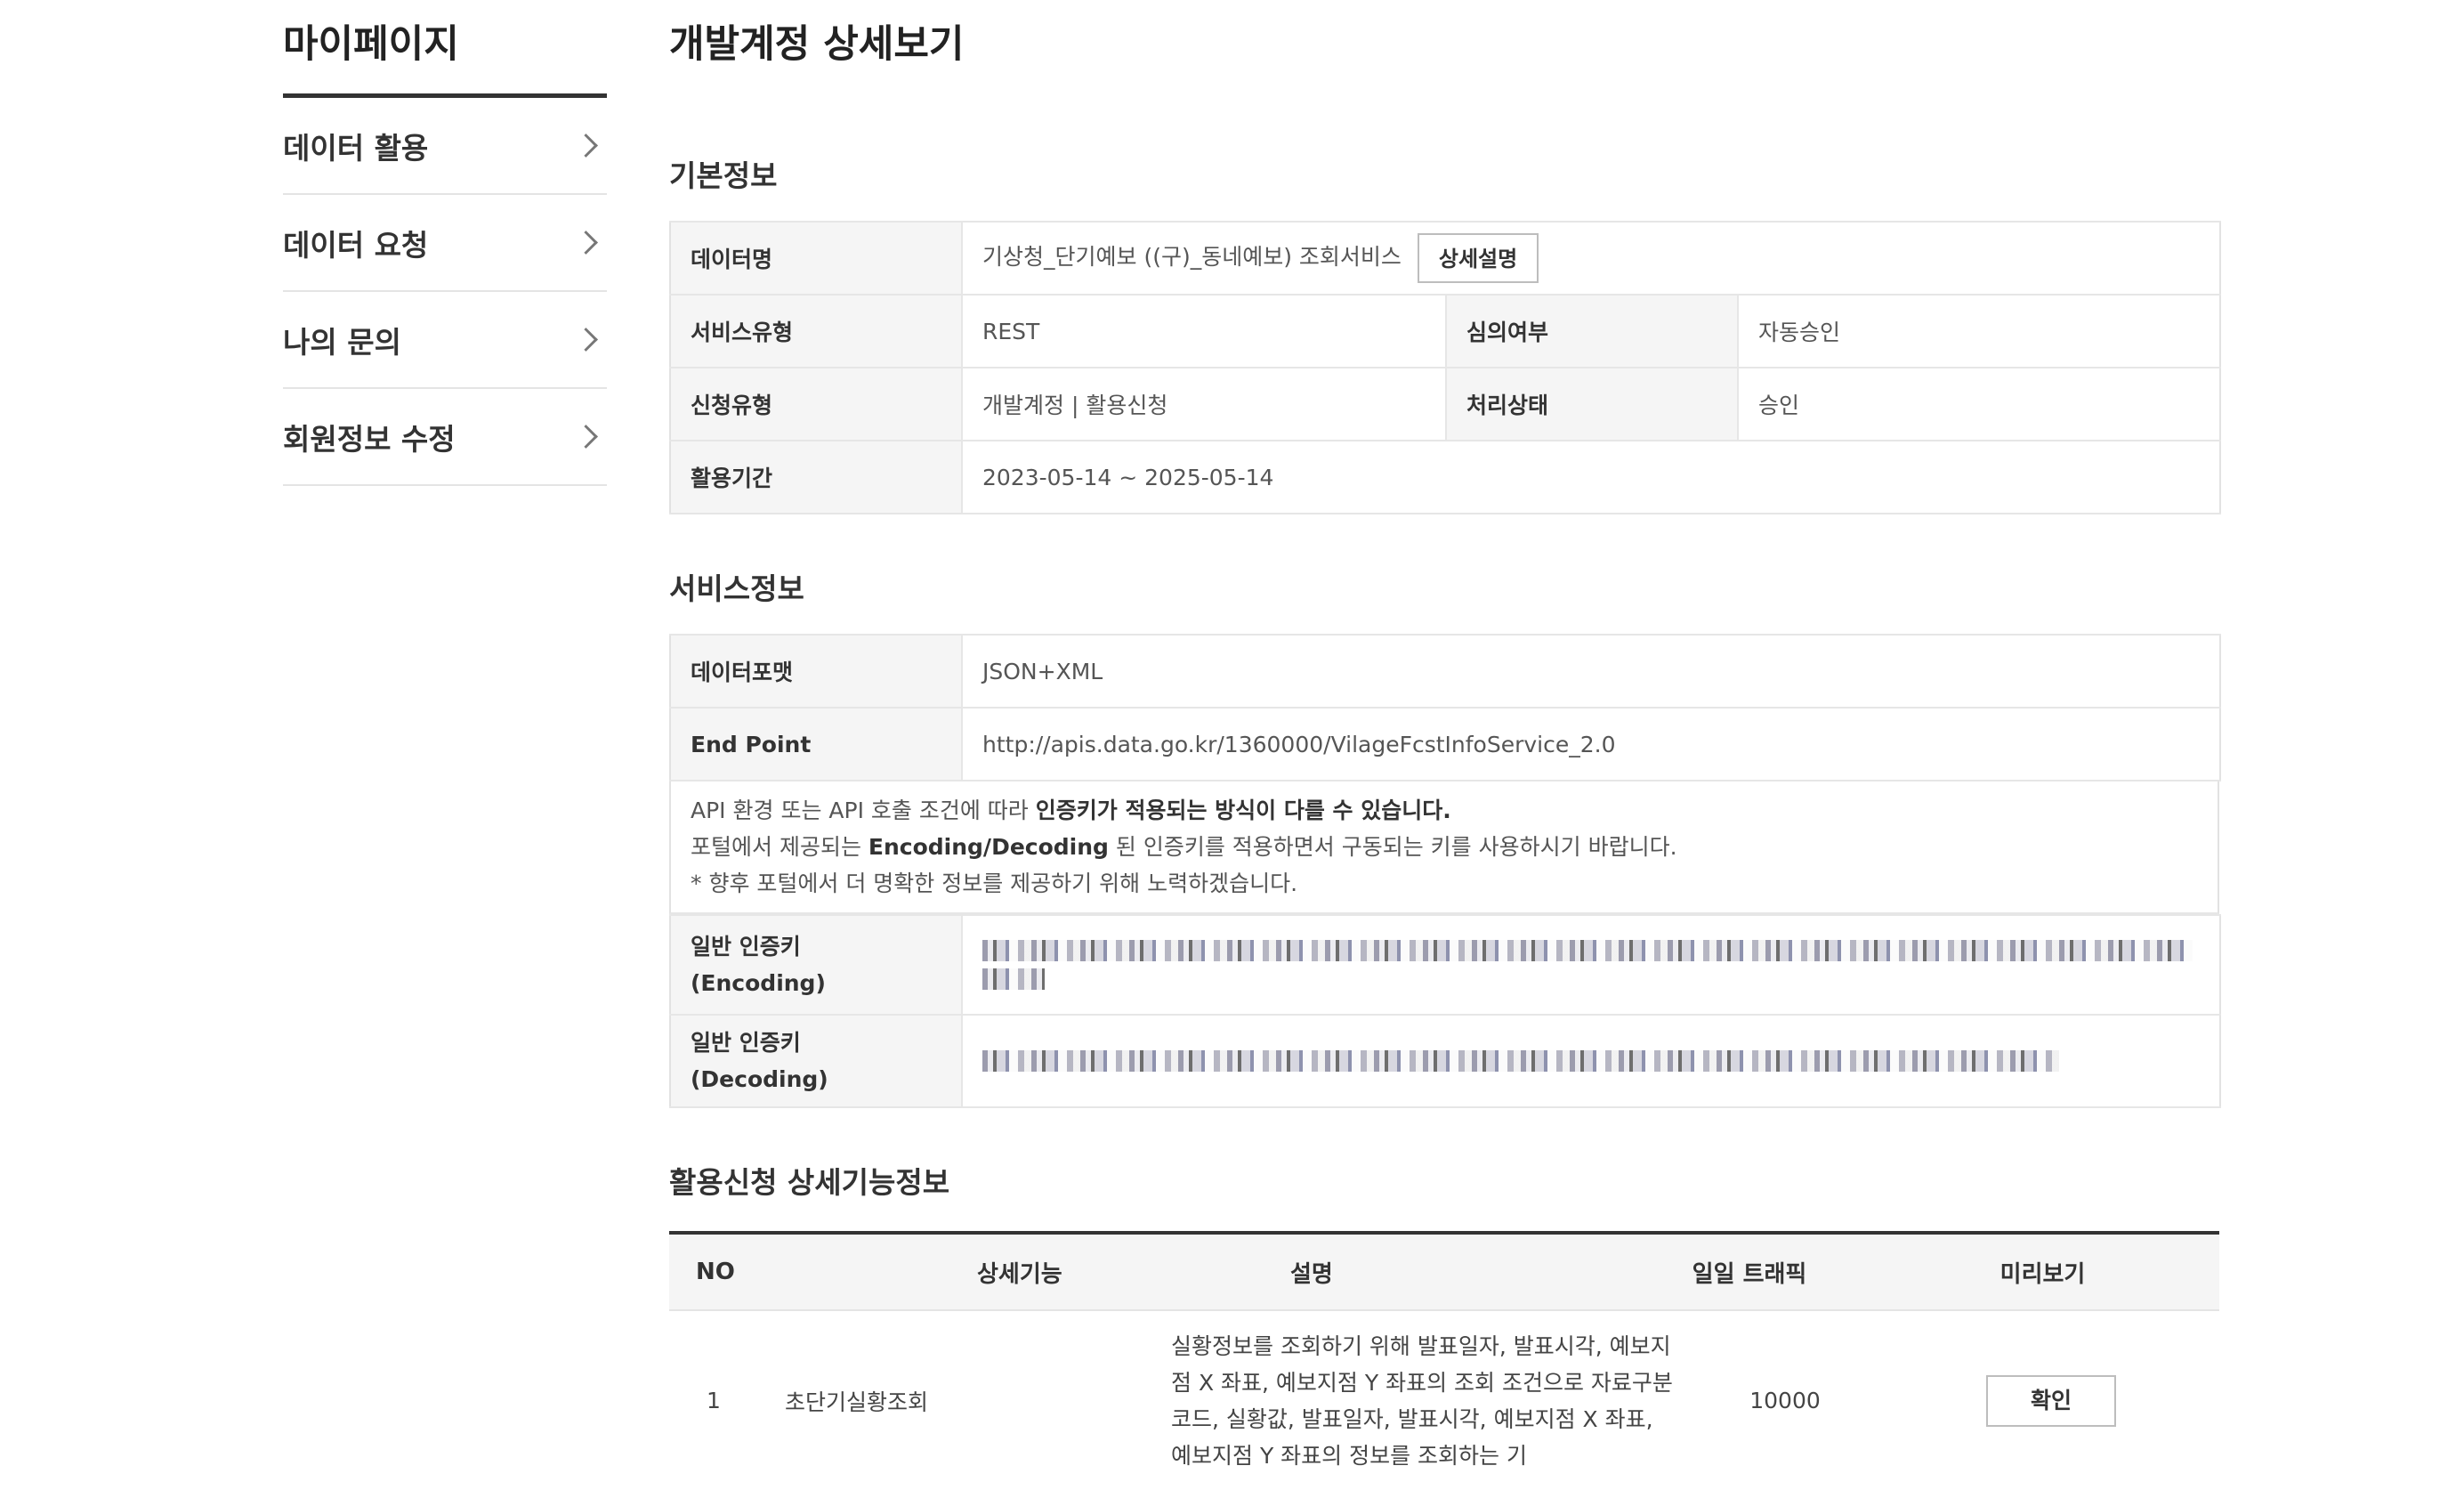  I want to click on row-period: 활용기간 2023-05-14 ~ 2025-05-14, so click(1445, 477).